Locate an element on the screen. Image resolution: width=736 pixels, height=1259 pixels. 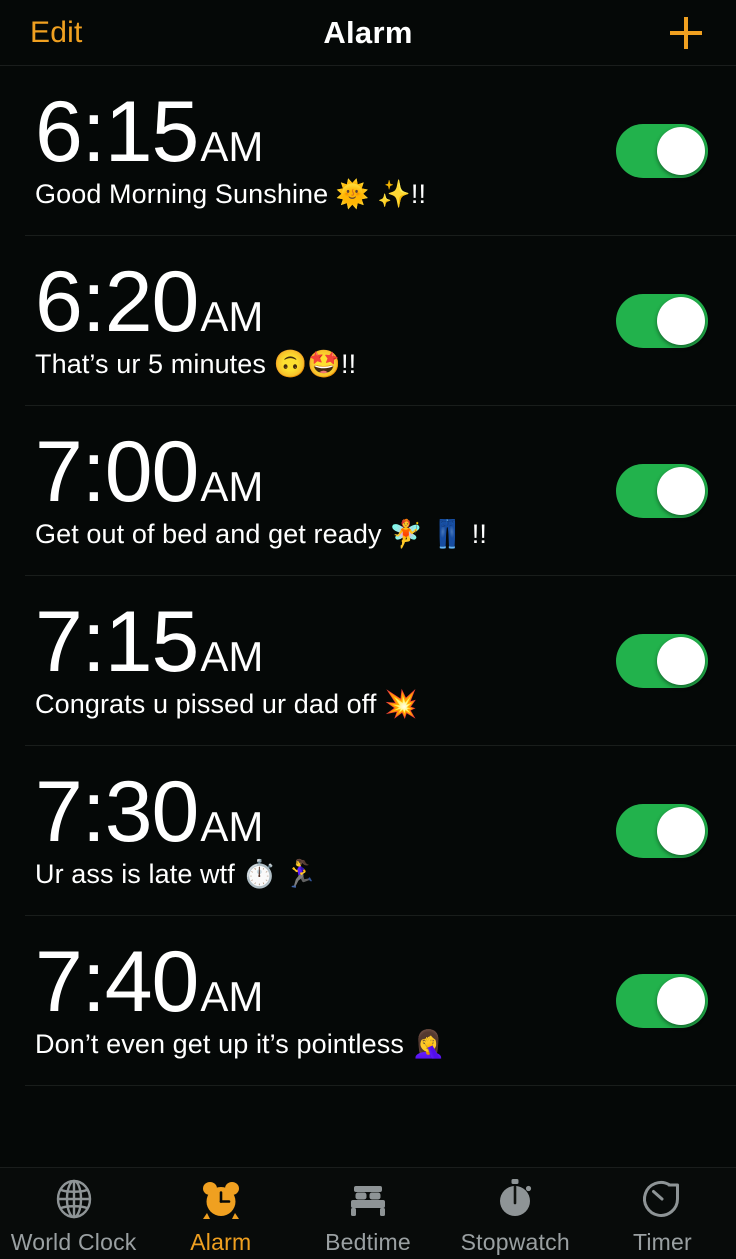
plus-icon is located at coordinates (686, 32).